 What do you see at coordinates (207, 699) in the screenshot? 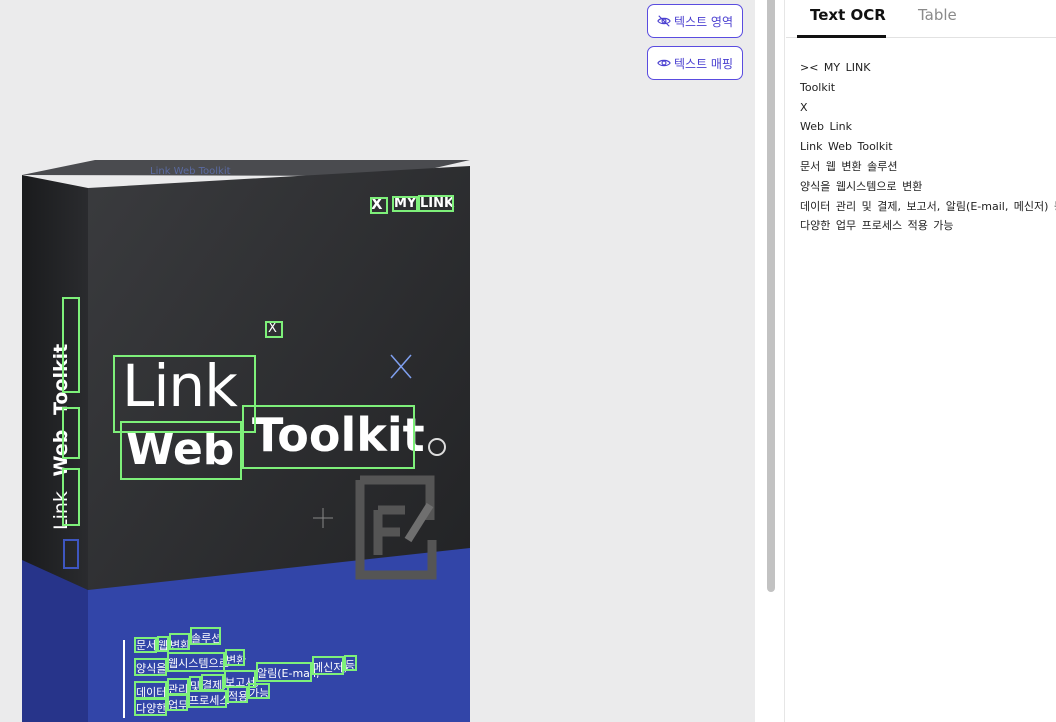
I see `ocr-box-line4-c` at bounding box center [207, 699].